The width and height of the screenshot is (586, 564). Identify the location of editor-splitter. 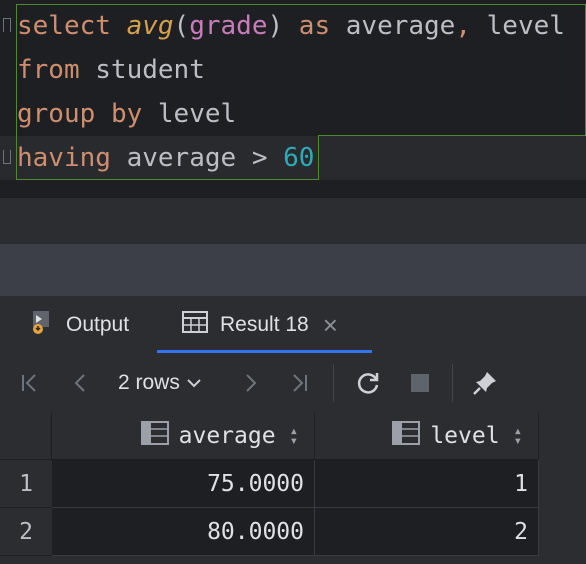
(293, 222).